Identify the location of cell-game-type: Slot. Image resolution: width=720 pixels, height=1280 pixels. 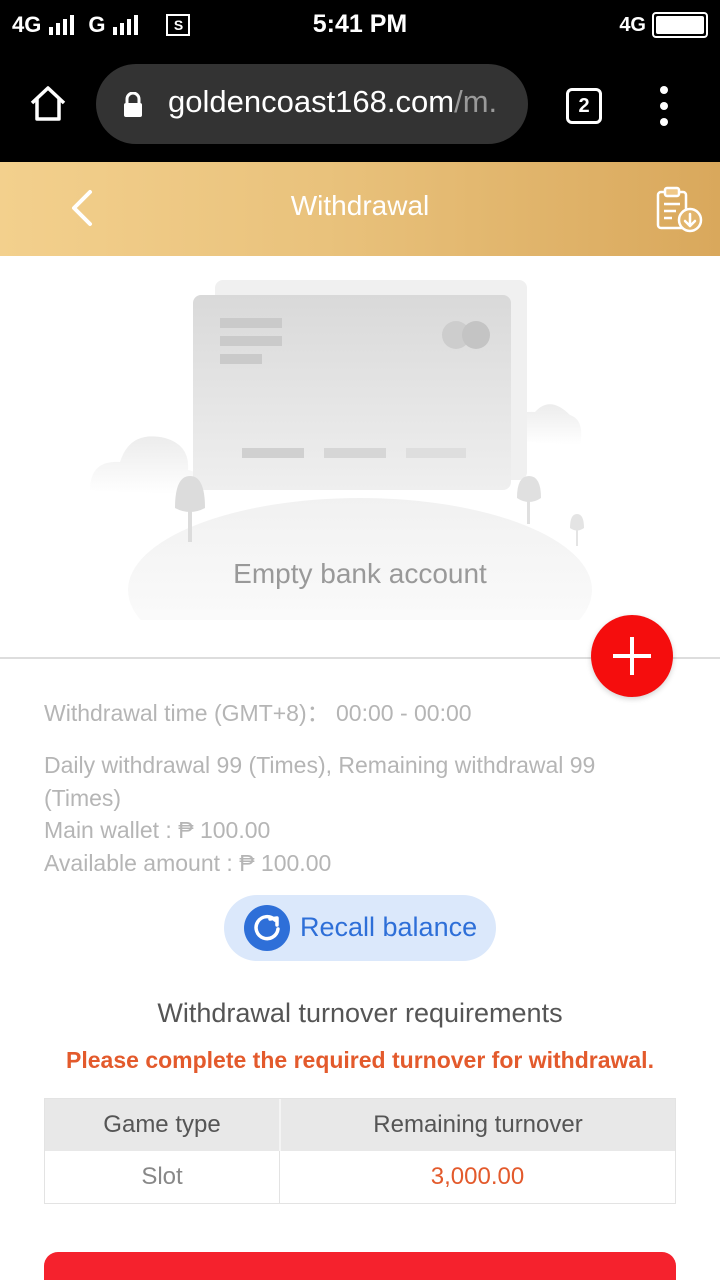
(162, 1176).